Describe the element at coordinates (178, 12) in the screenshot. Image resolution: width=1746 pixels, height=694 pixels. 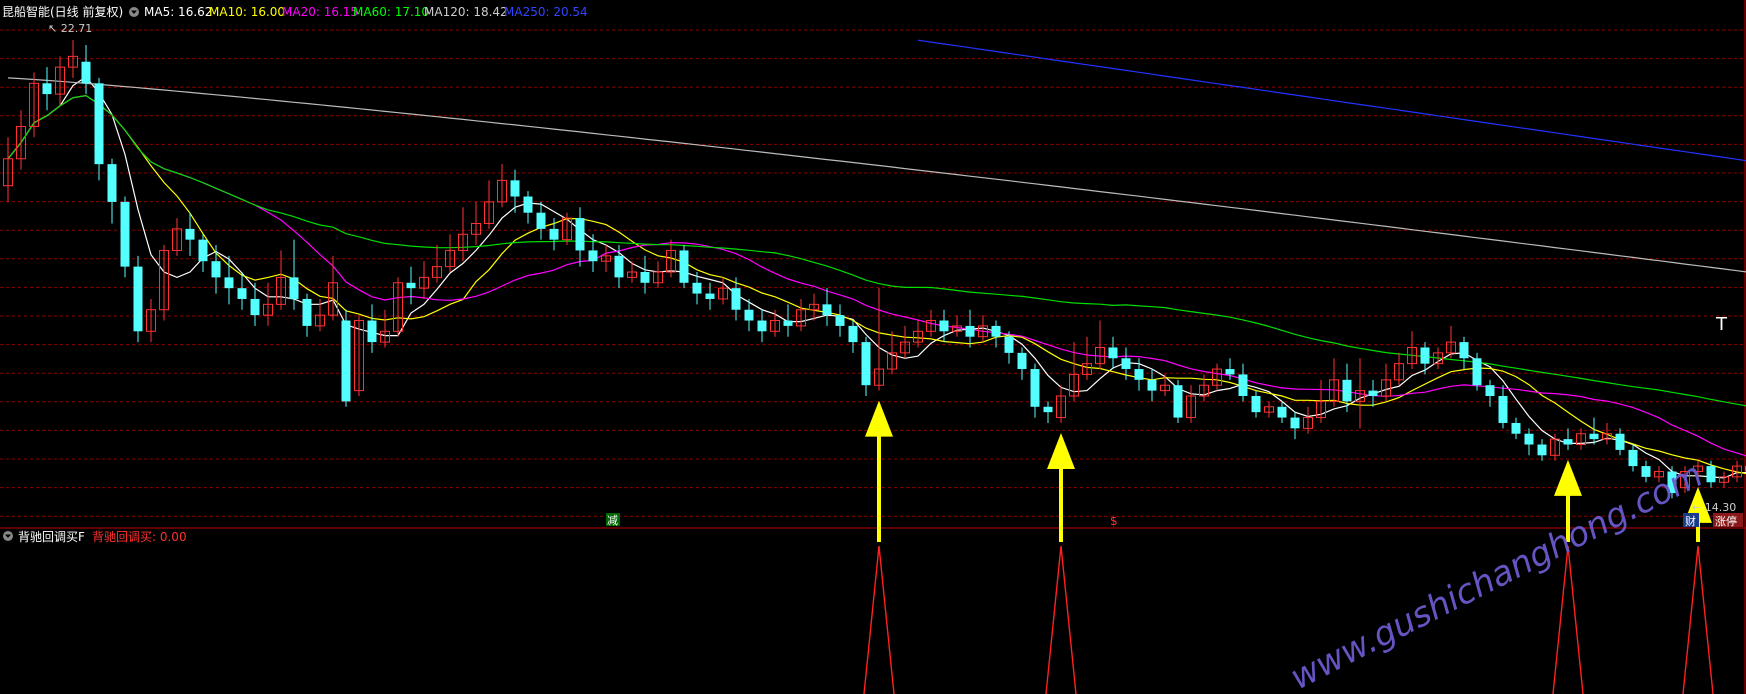
I see `ma5-label: MA5: 16.62` at that location.